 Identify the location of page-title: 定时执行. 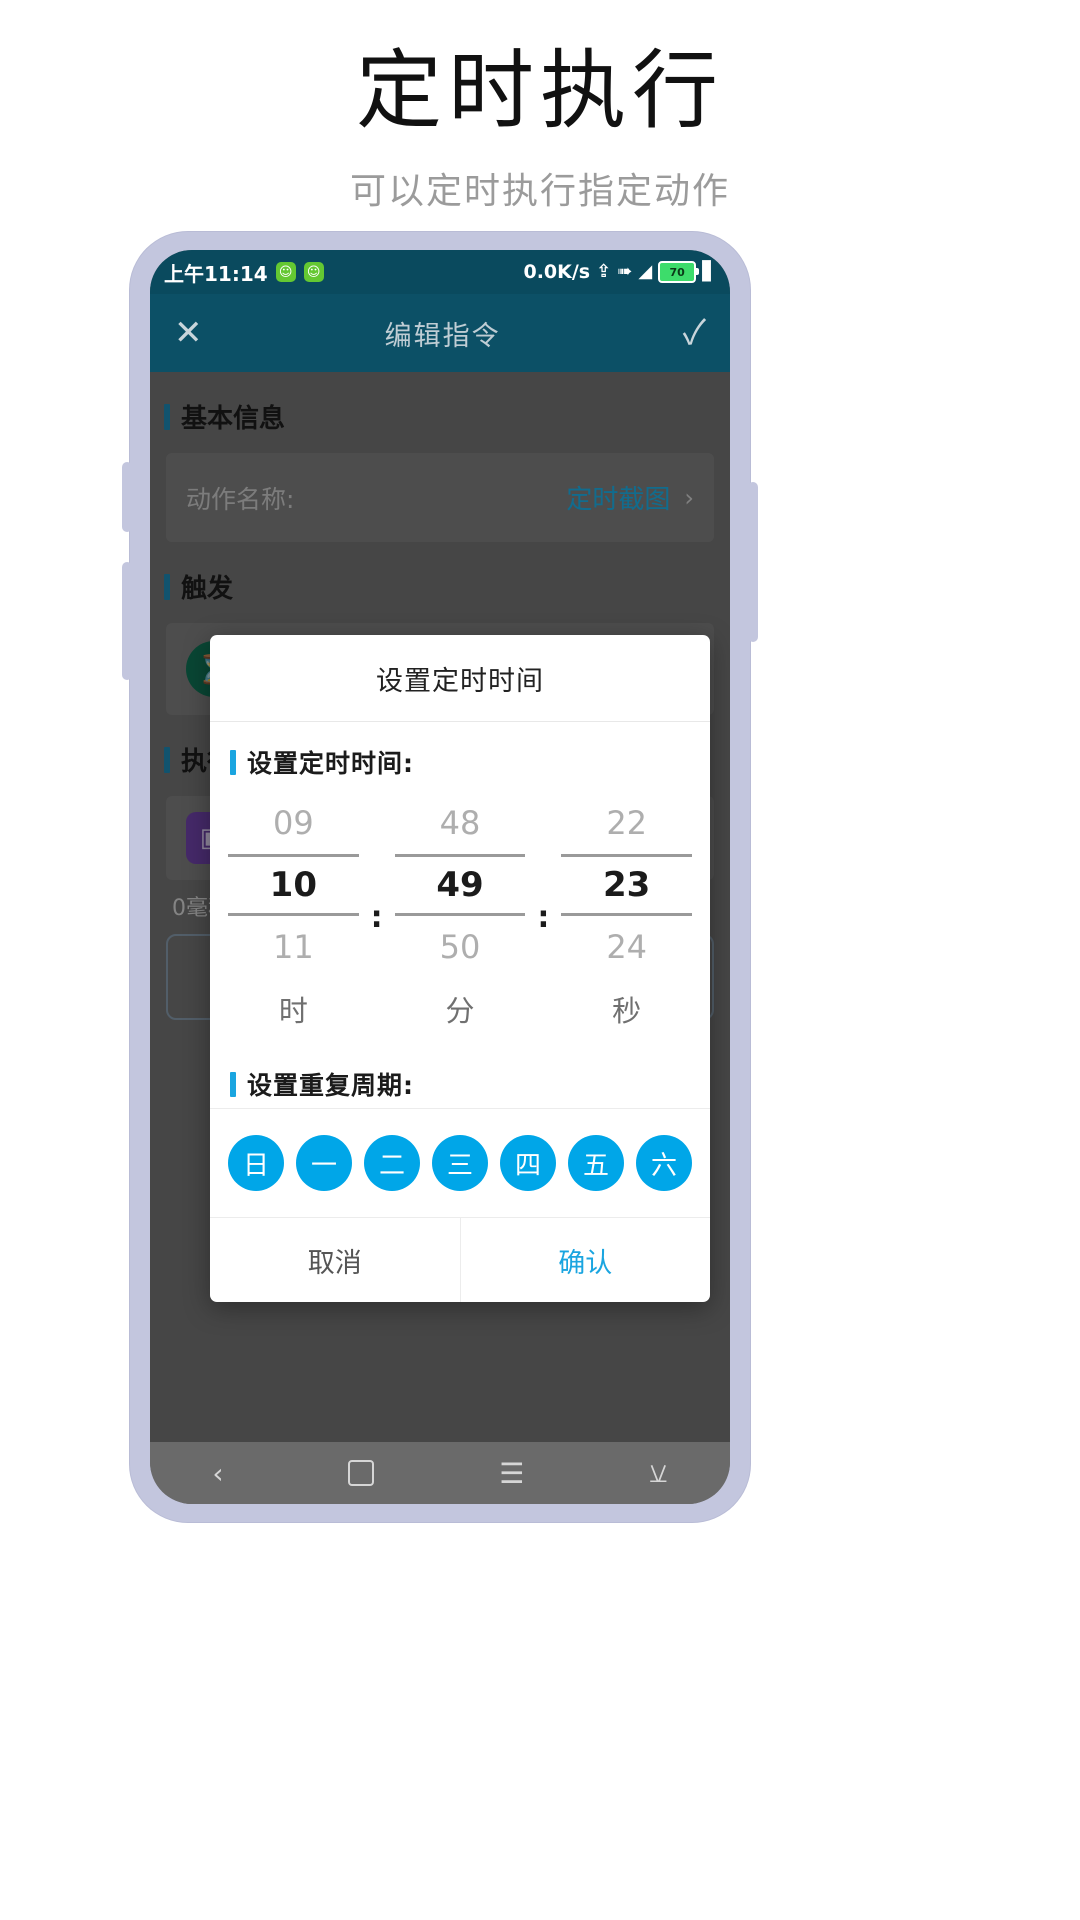
(540, 91).